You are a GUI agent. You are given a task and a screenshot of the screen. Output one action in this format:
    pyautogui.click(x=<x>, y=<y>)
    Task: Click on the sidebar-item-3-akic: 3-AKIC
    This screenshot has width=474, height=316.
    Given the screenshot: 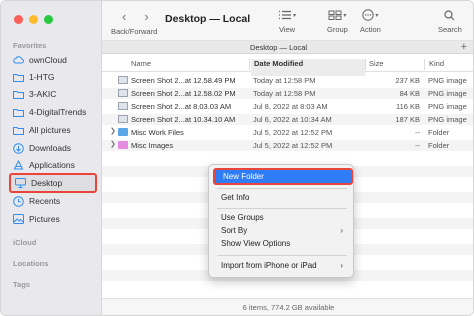 What is the action you would take?
    pyautogui.click(x=54, y=94)
    